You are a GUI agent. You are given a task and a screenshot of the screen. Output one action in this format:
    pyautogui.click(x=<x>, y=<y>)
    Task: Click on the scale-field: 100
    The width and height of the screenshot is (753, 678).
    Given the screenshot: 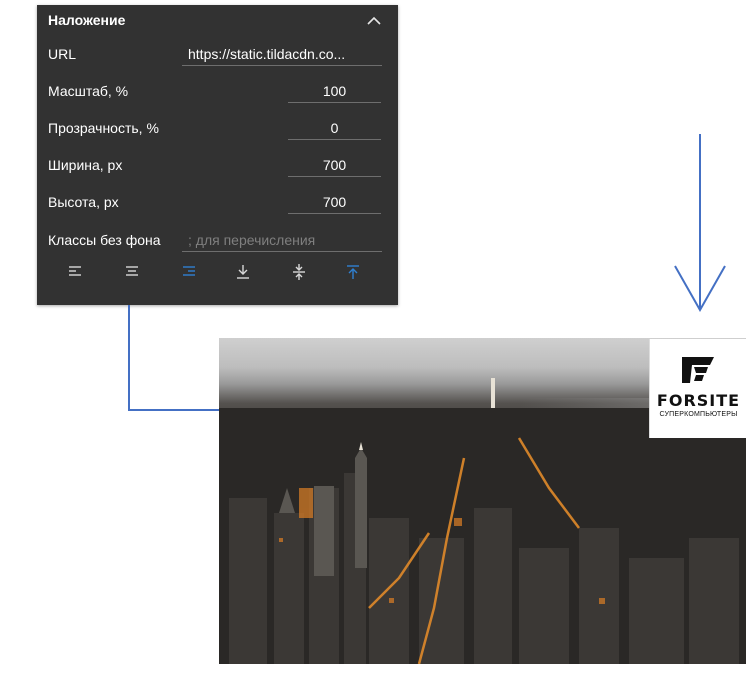 What is the action you would take?
    pyautogui.click(x=334, y=91)
    